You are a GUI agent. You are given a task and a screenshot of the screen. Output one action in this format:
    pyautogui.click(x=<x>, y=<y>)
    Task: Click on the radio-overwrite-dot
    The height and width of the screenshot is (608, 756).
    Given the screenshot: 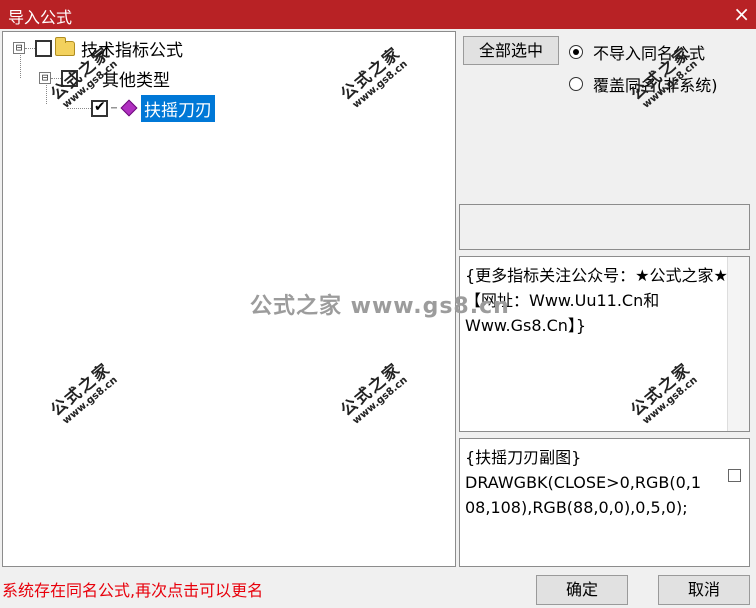 What is the action you would take?
    pyautogui.click(x=576, y=84)
    